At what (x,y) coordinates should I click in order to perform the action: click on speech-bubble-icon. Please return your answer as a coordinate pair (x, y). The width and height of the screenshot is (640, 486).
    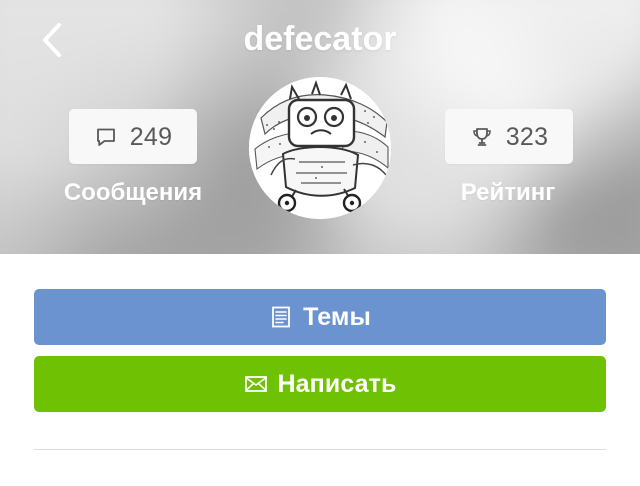
    Looking at the image, I should click on (112, 137).